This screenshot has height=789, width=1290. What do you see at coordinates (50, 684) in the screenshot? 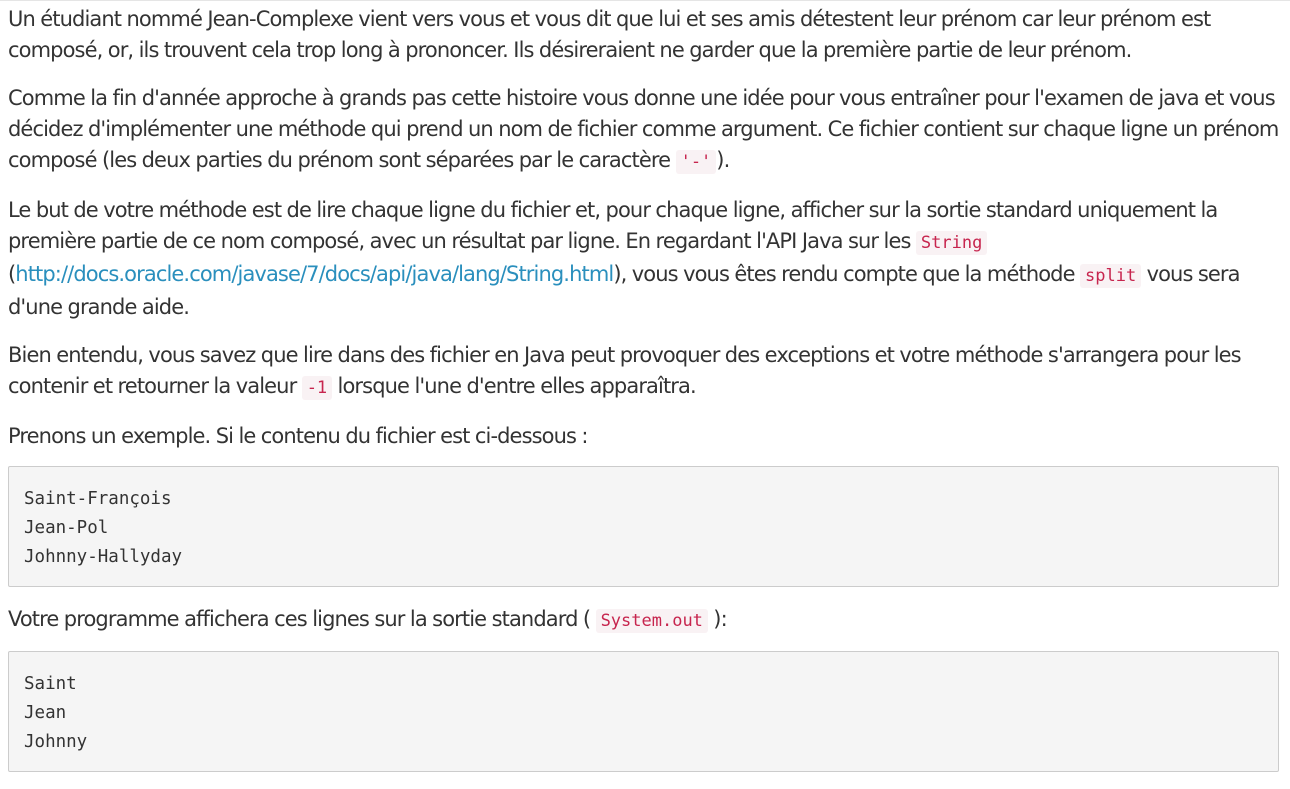
I see `code-line: Saint` at bounding box center [50, 684].